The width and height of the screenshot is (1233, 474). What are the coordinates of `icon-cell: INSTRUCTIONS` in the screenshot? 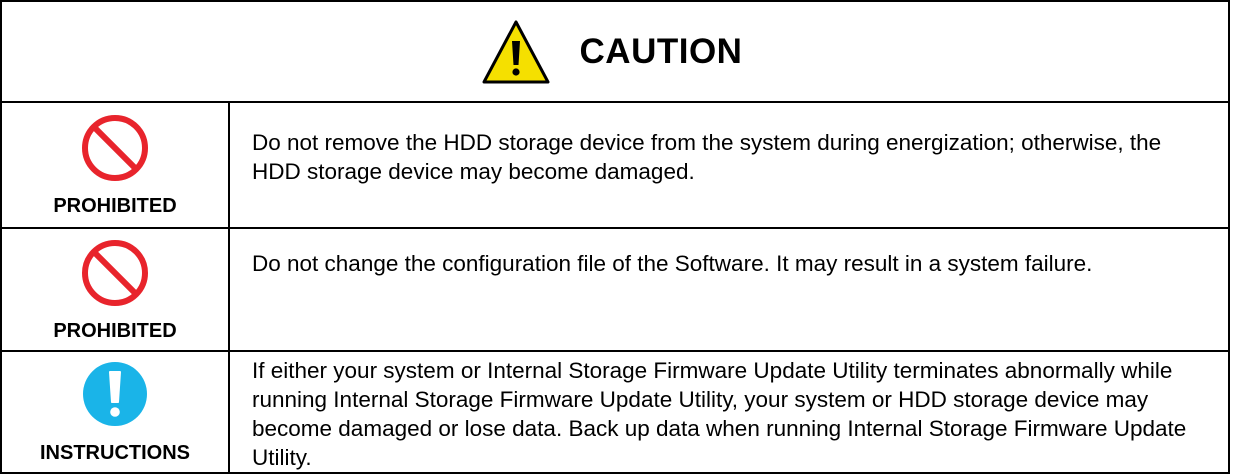 It's located at (115, 412).